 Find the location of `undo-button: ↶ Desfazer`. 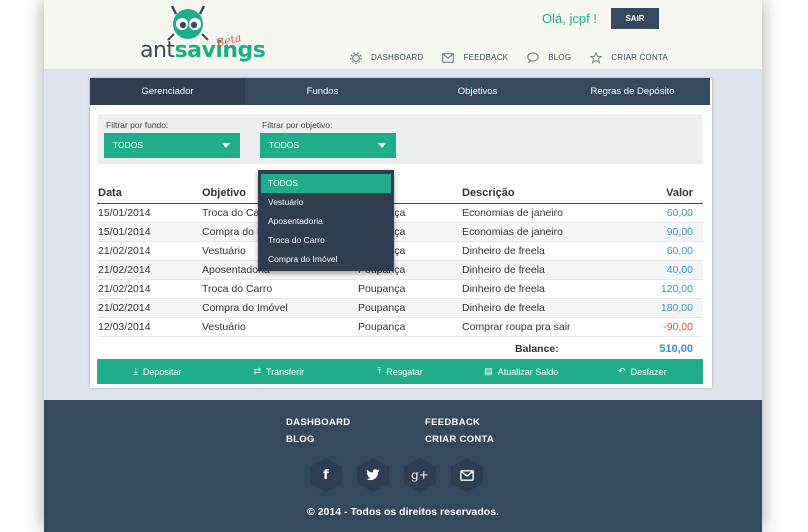

undo-button: ↶ Desfazer is located at coordinates (642, 371).